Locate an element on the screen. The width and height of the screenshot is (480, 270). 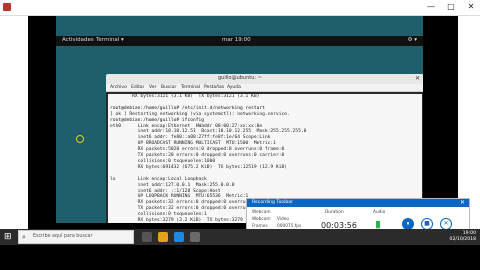
col-label-duration: Duration is located at coordinates (334, 212).